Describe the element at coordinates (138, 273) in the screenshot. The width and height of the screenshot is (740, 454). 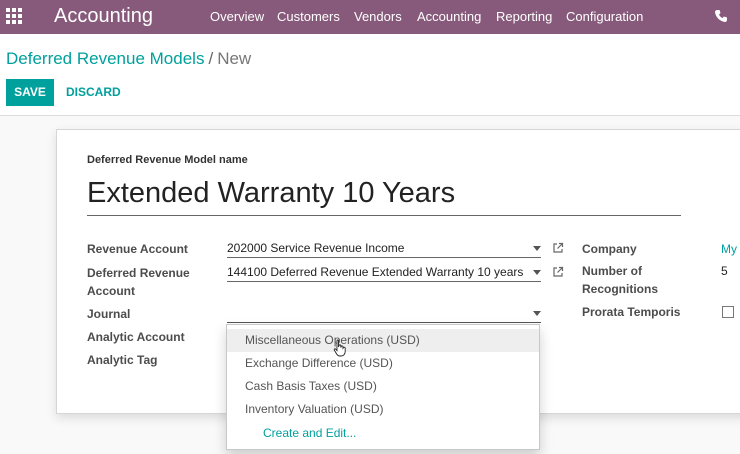
I see `deferred-revenue-label-line1: Deferred Revenue` at that location.